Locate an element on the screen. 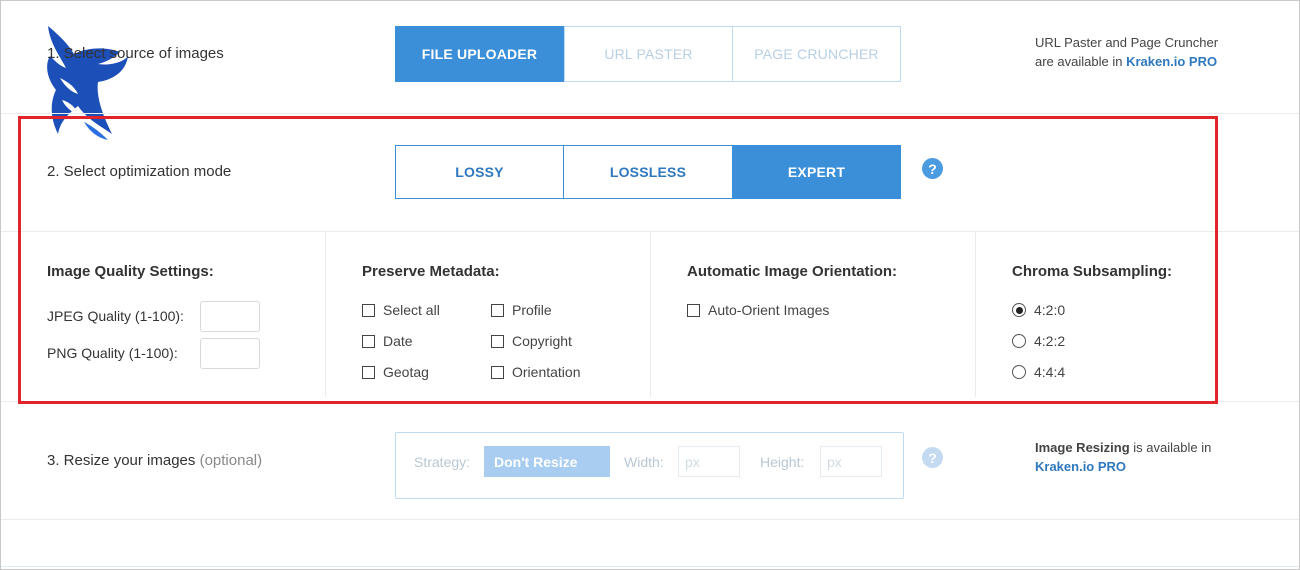 This screenshot has height=570, width=1300. tab-page-cruncher: PAGE CRUNCHER is located at coordinates (817, 54).